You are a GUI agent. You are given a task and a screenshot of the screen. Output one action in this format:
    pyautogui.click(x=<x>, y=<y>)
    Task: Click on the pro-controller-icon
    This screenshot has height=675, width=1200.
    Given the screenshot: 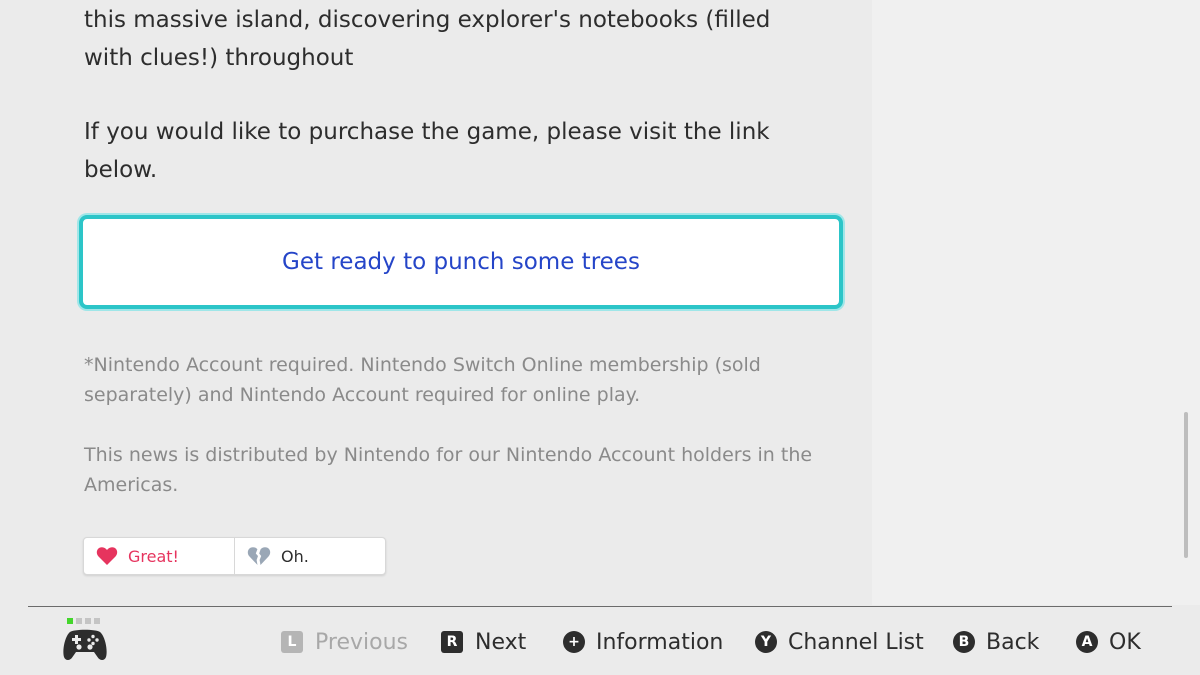 What is the action you would take?
    pyautogui.click(x=85, y=644)
    